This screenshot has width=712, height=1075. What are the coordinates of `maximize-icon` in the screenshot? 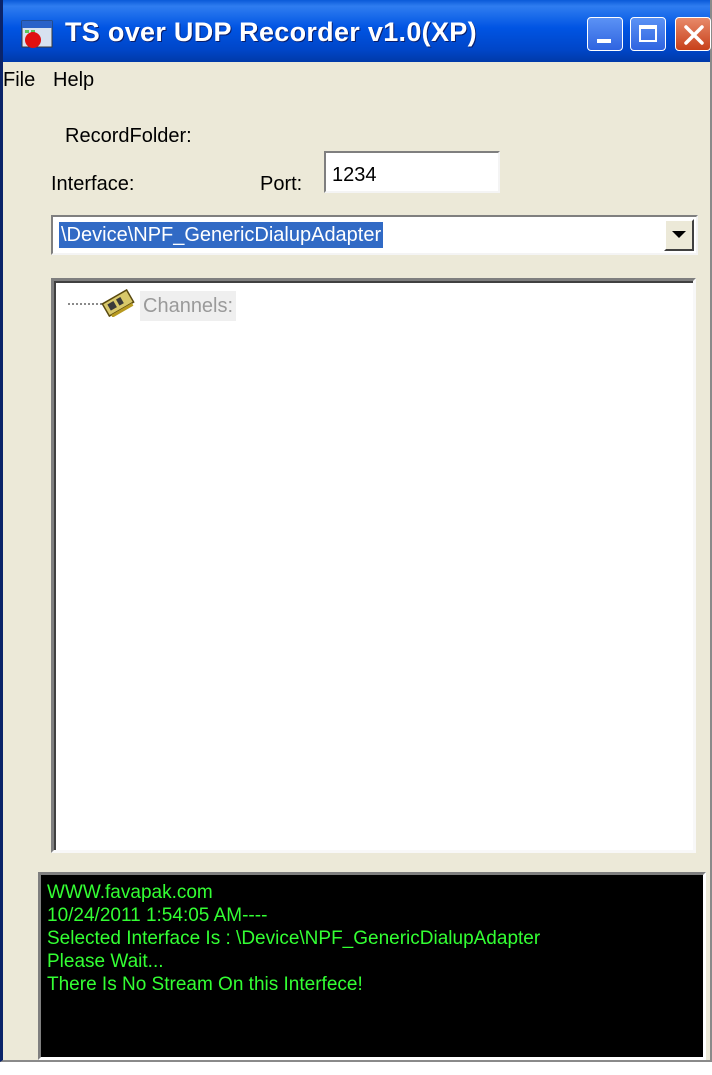 It's located at (648, 33).